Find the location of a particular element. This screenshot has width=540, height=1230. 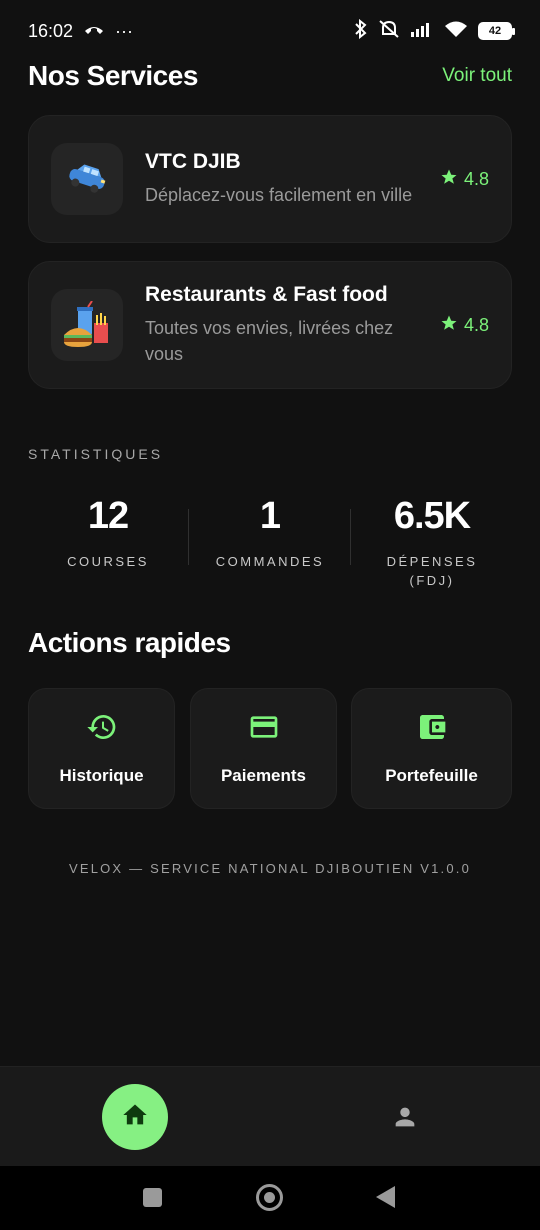

action-payments: Paiements is located at coordinates (263, 748).